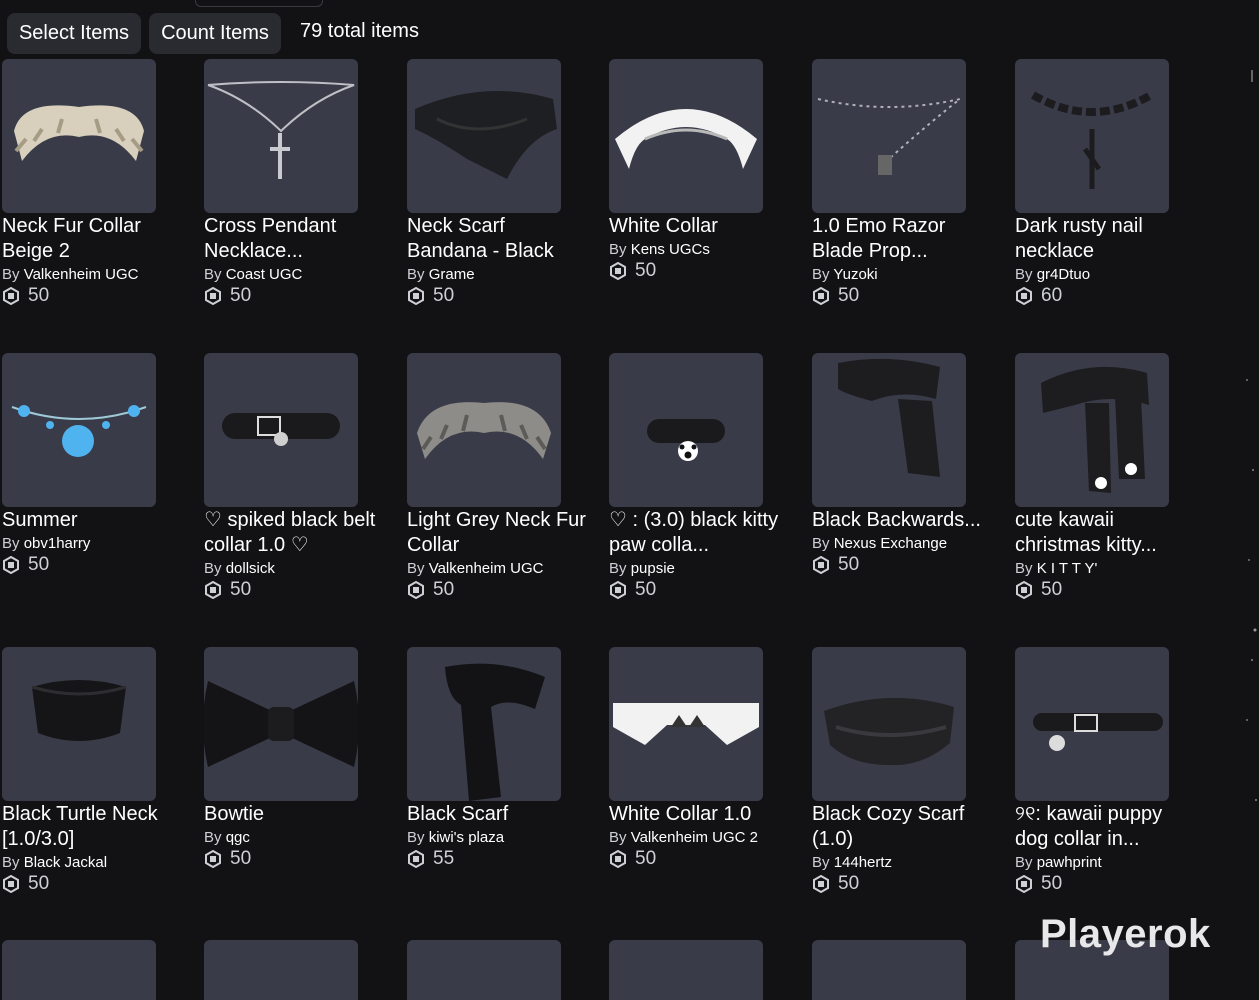 The height and width of the screenshot is (1000, 1259). Describe the element at coordinates (863, 862) in the screenshot. I see `creator-name: 144hertz` at that location.